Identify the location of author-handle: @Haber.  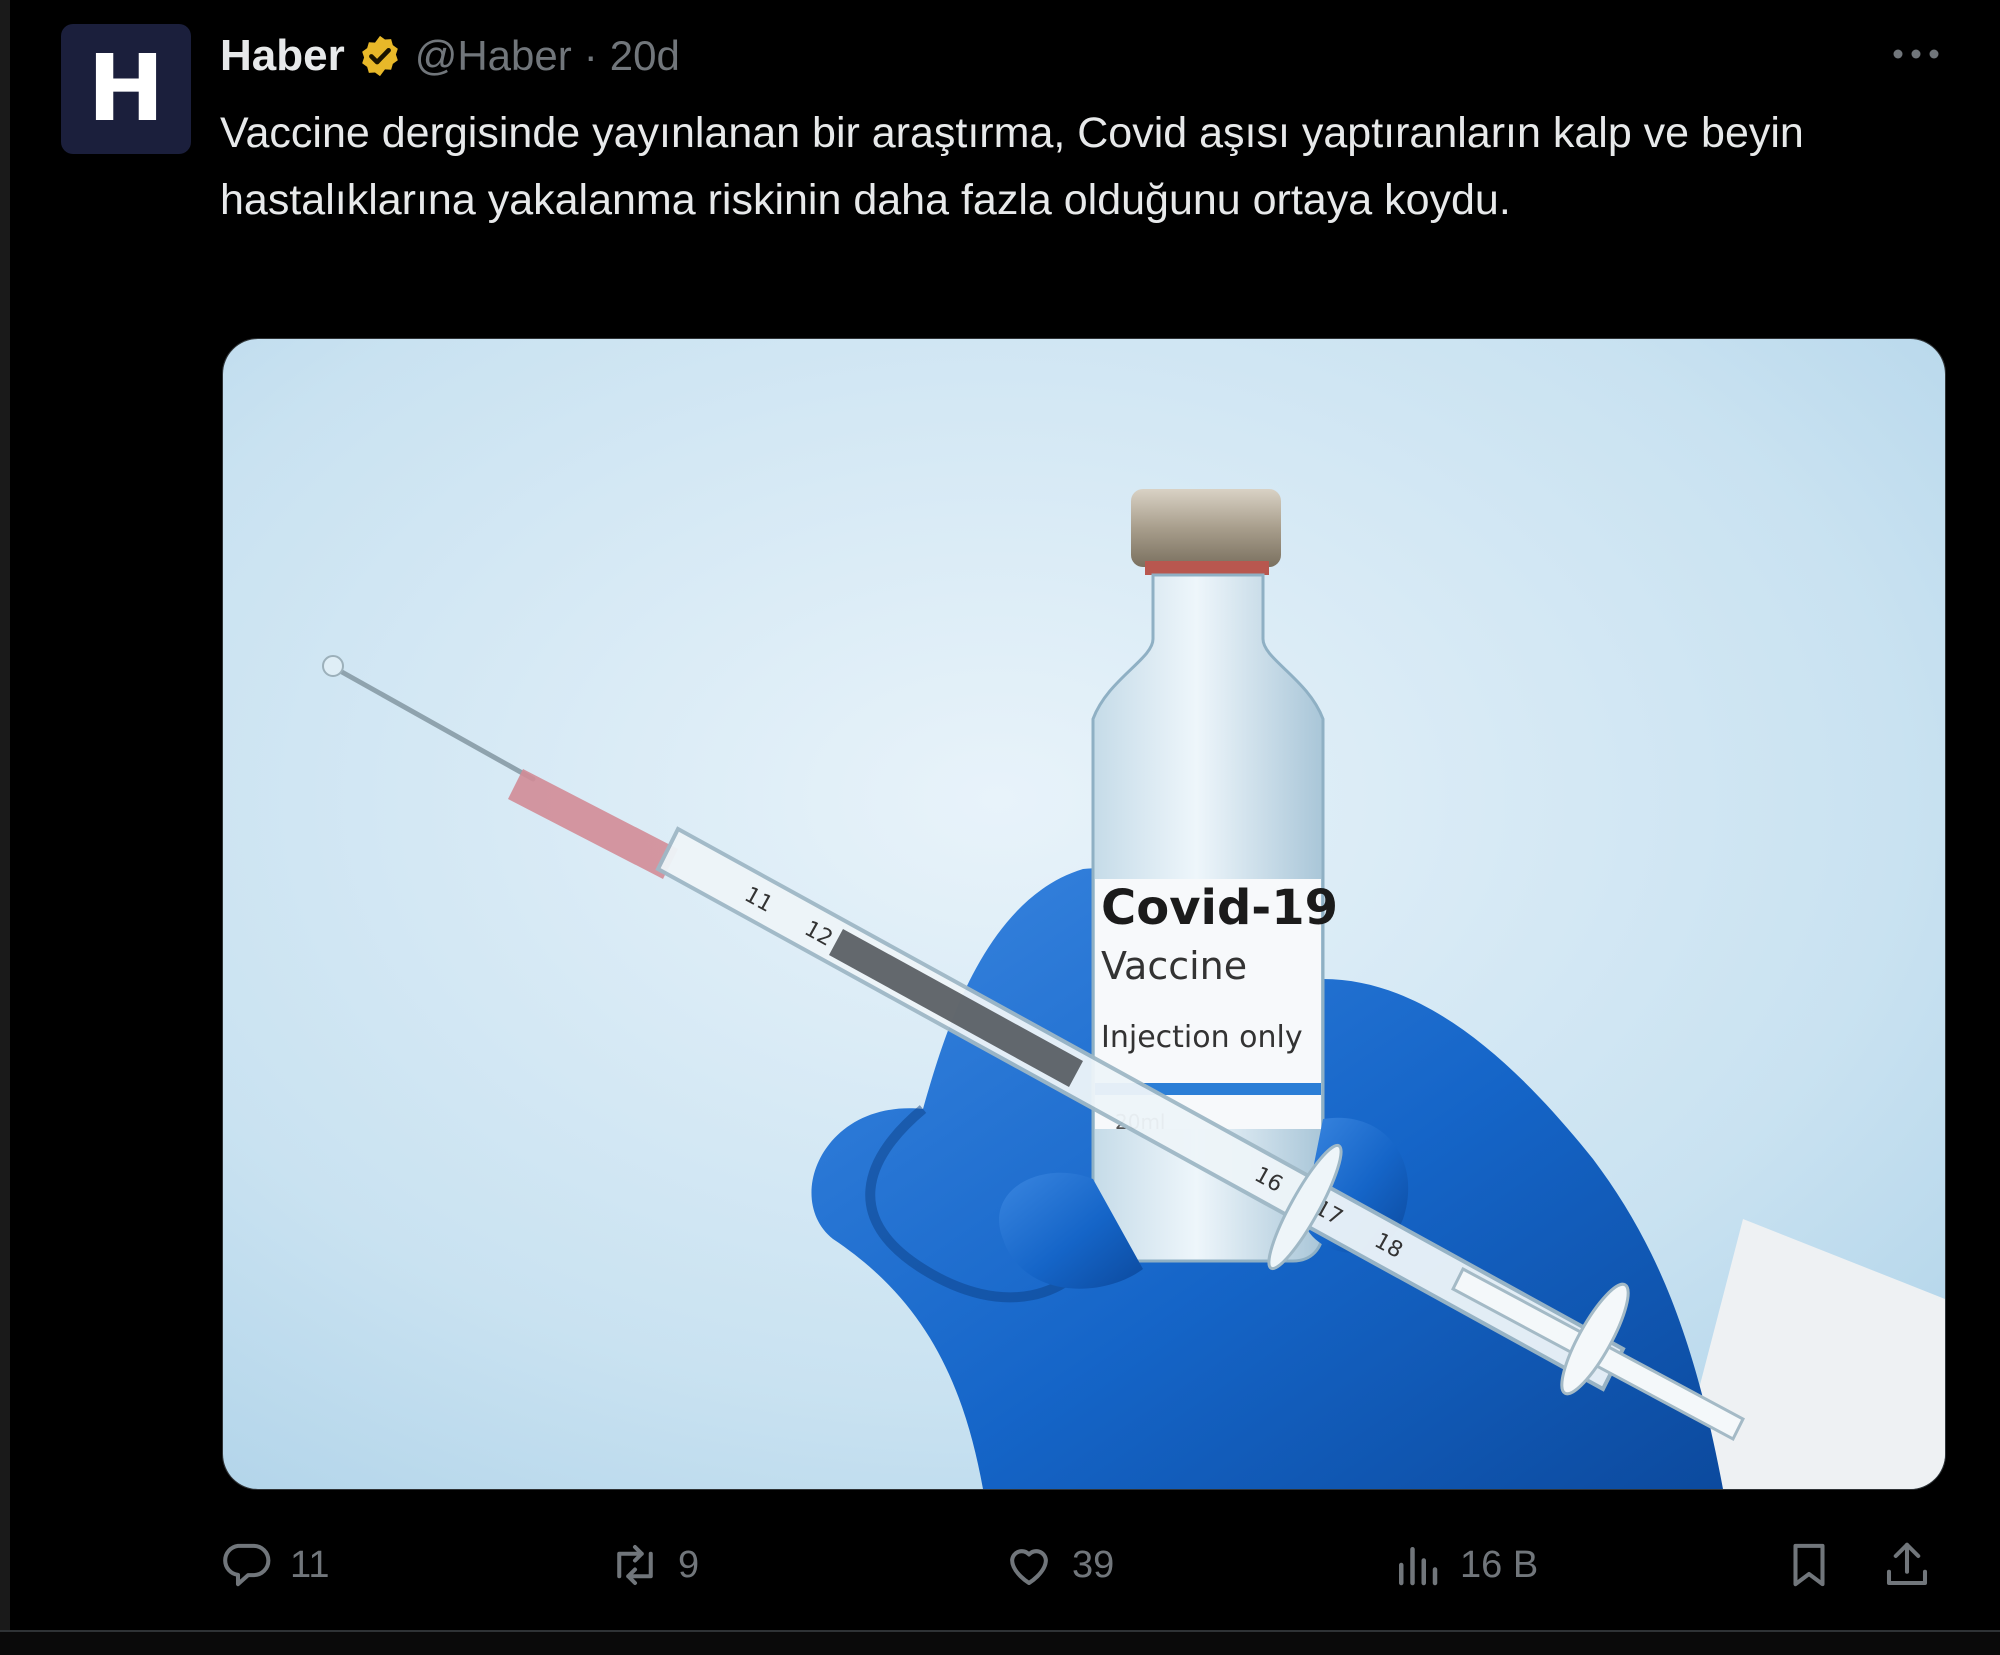
(493, 56).